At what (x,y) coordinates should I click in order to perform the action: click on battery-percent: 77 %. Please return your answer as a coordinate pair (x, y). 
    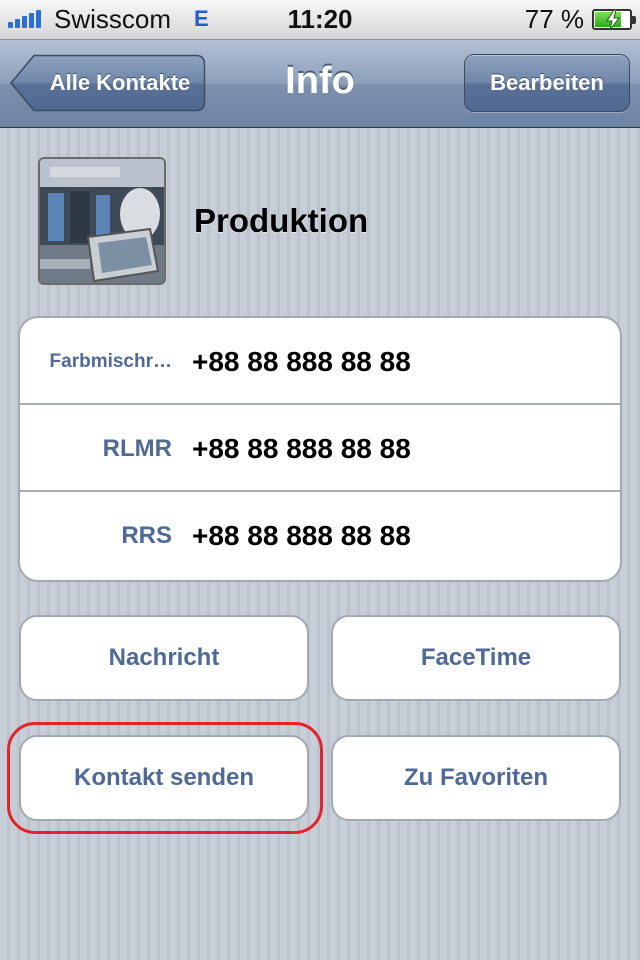
    Looking at the image, I should click on (554, 19).